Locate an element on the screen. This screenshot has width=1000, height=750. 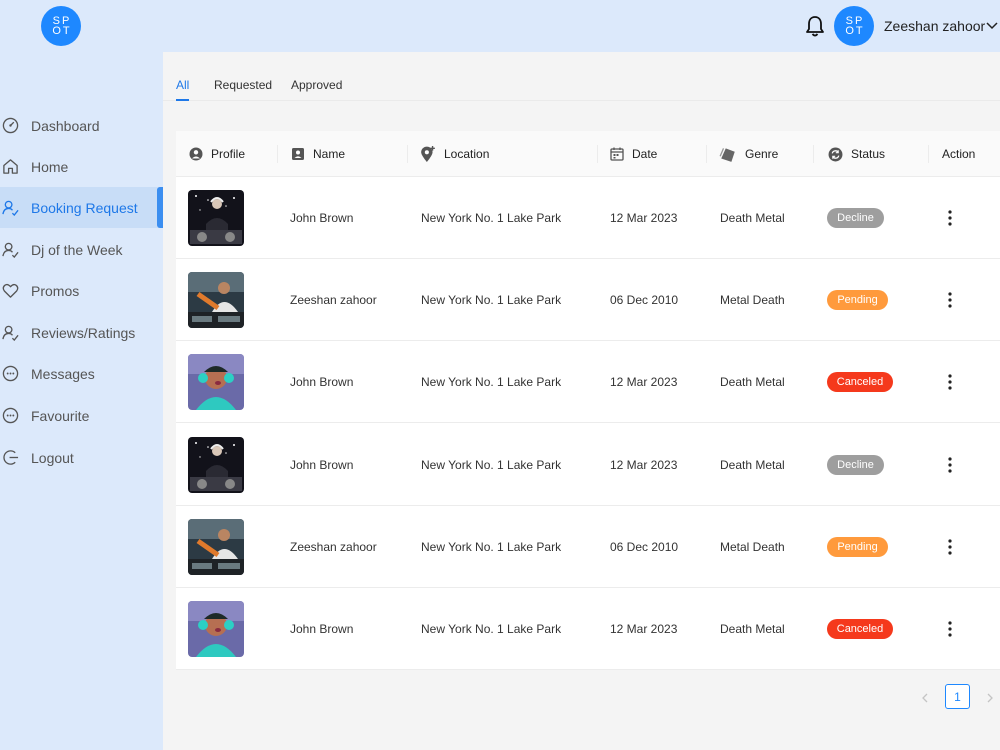
column-header-date: Date is located at coordinates (633, 154).